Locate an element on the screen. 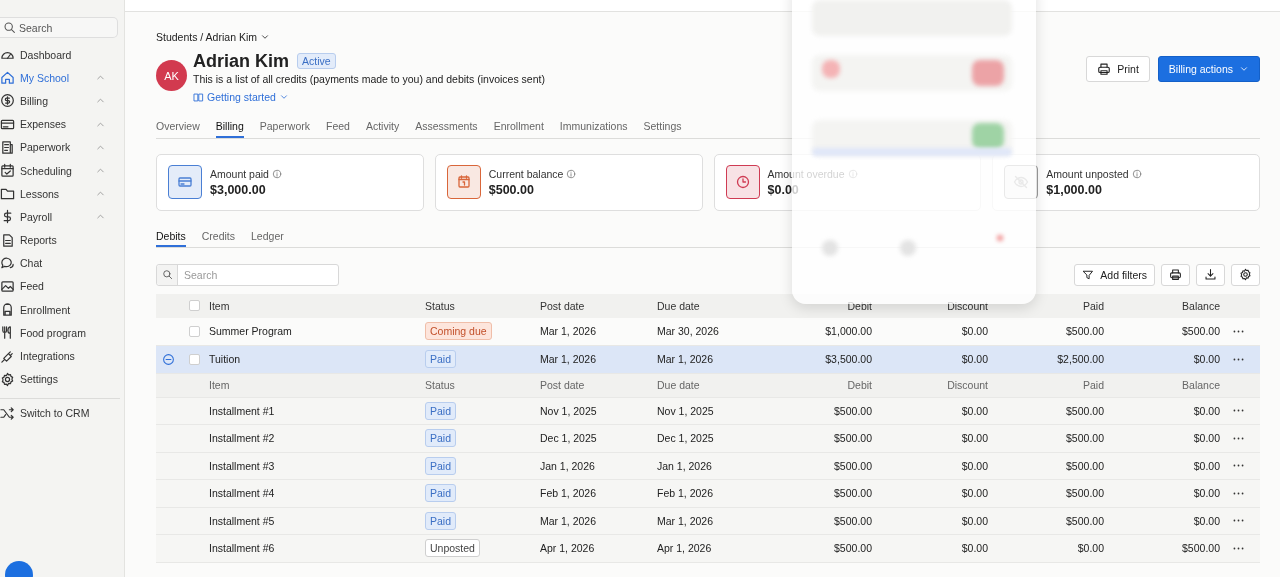  avatar: AK is located at coordinates (171, 75).